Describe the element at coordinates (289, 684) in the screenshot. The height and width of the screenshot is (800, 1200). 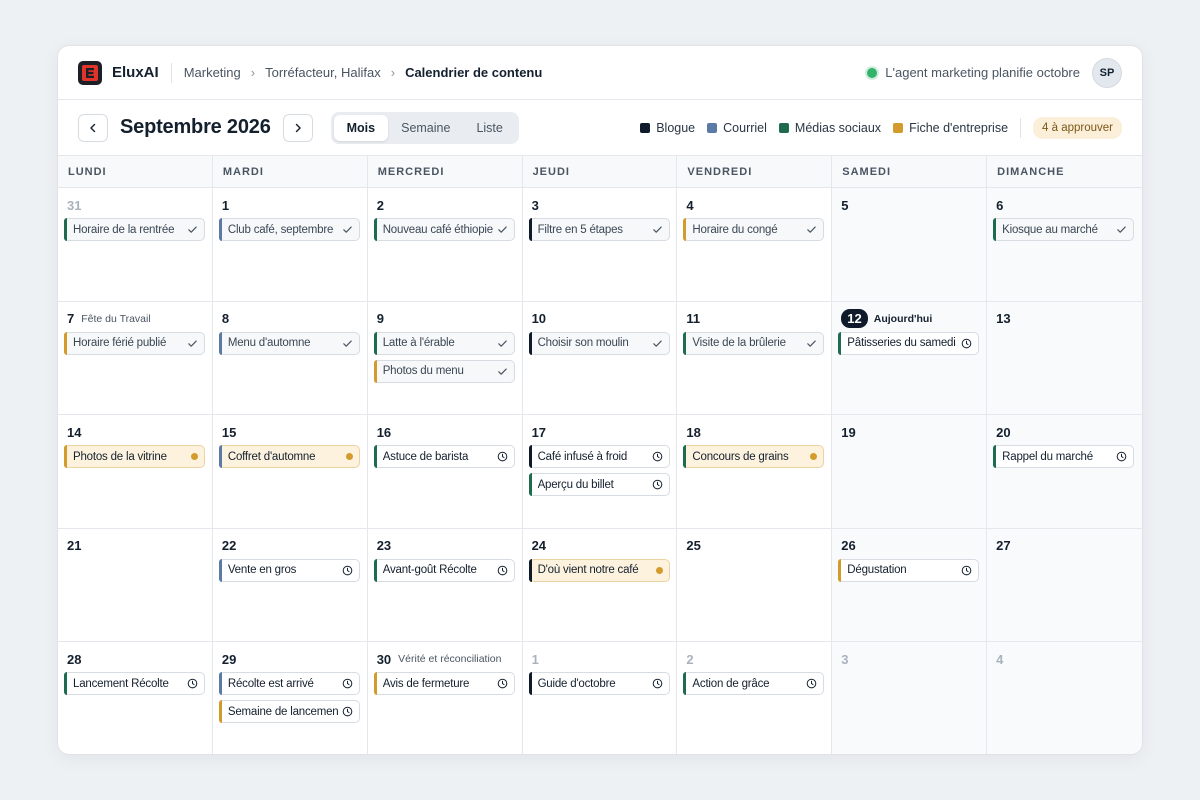
I see `calendar-event: Récolte est arrivé` at that location.